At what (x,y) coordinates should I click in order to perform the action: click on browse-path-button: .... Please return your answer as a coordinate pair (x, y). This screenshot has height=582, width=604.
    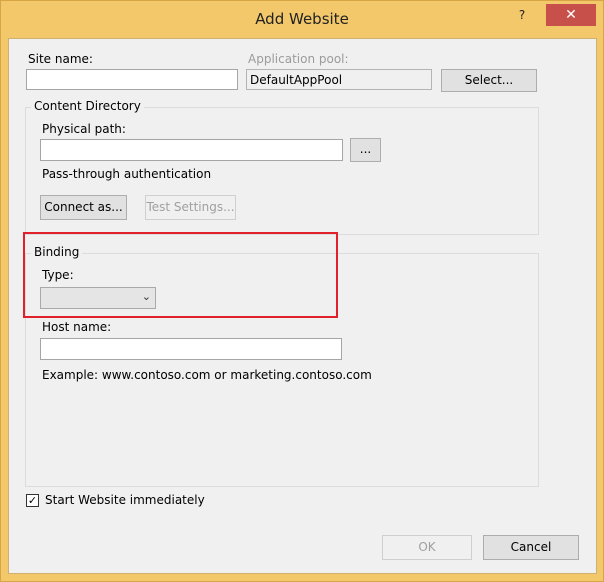
    Looking at the image, I should click on (365, 150).